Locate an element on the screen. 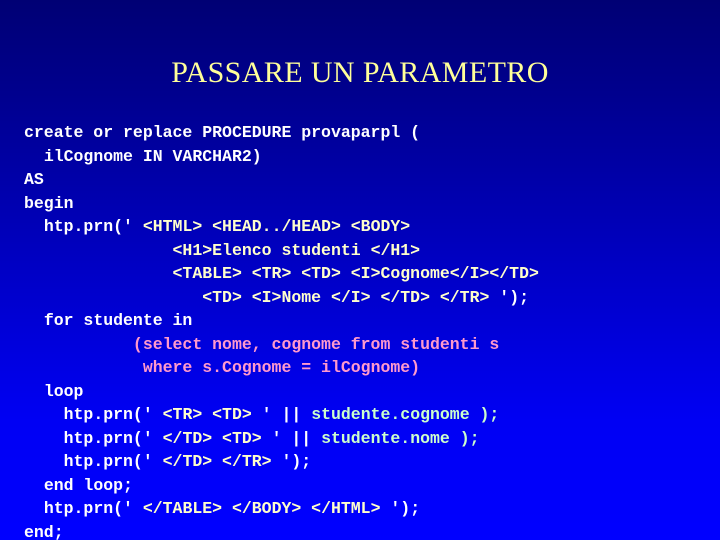 The width and height of the screenshot is (720, 540). code-token-plain: create or replace is located at coordinates (113, 132).